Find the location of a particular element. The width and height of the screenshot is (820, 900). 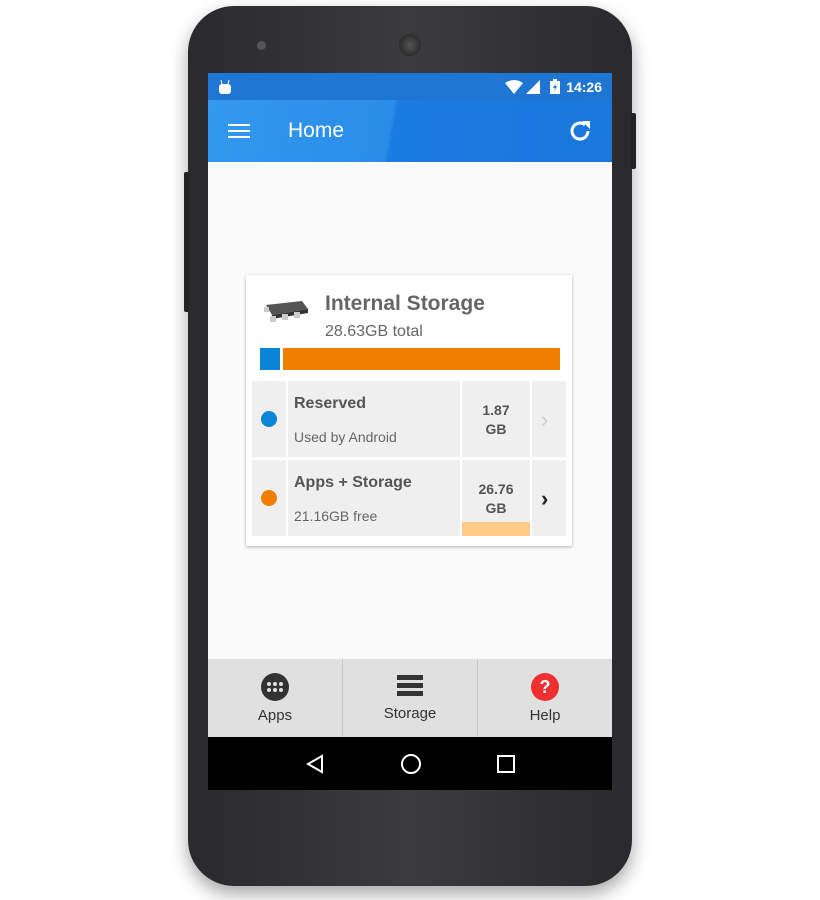

earpiece is located at coordinates (410, 45).